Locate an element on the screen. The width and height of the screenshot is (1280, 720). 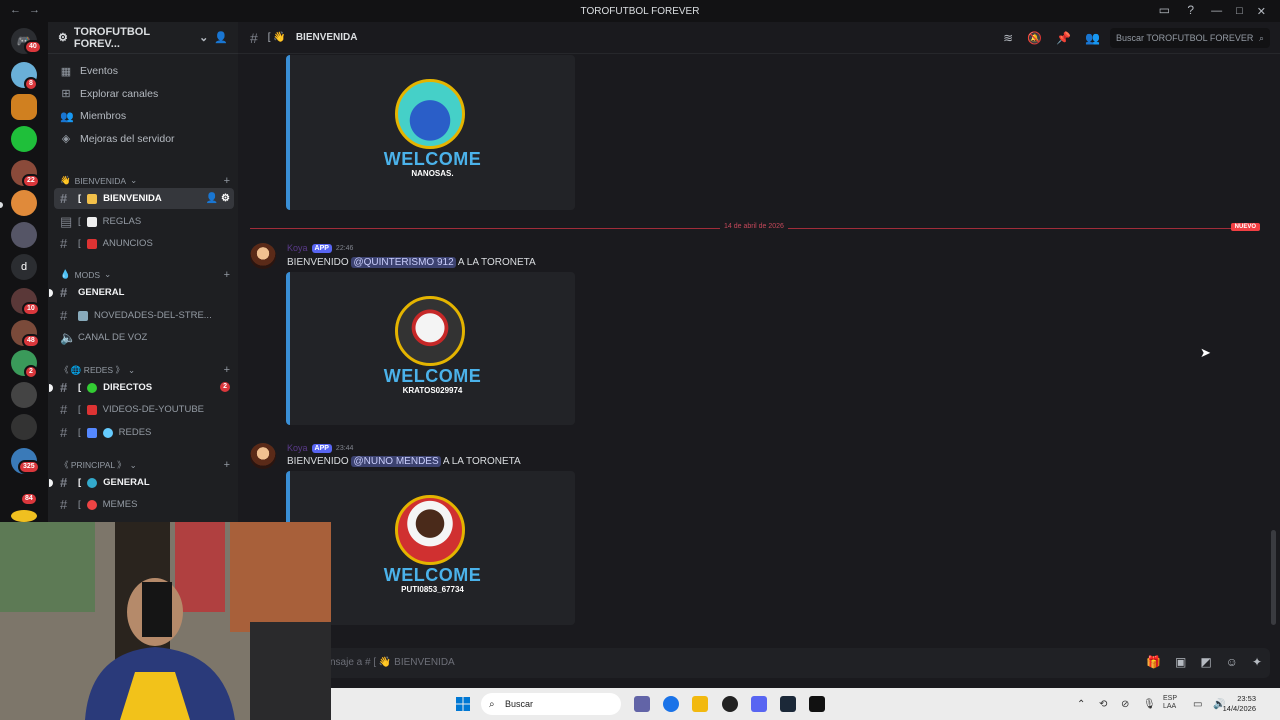
channel-directos: #[ DIRECTOS 2 is located at coordinates (141, 387).